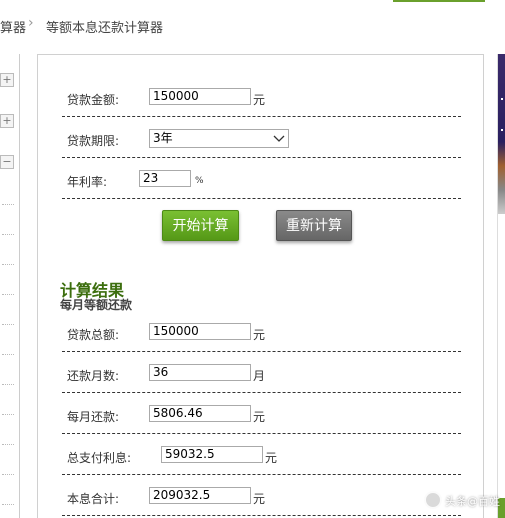  Describe the element at coordinates (501, 286) in the screenshot. I see `right-side-strip` at that location.